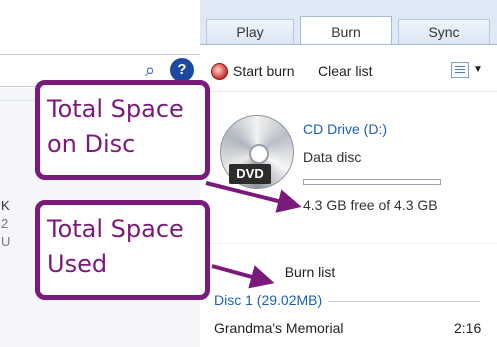 The image size is (497, 347). What do you see at coordinates (122, 250) in the screenshot?
I see `callout-total-space-used: Total Space Used` at bounding box center [122, 250].